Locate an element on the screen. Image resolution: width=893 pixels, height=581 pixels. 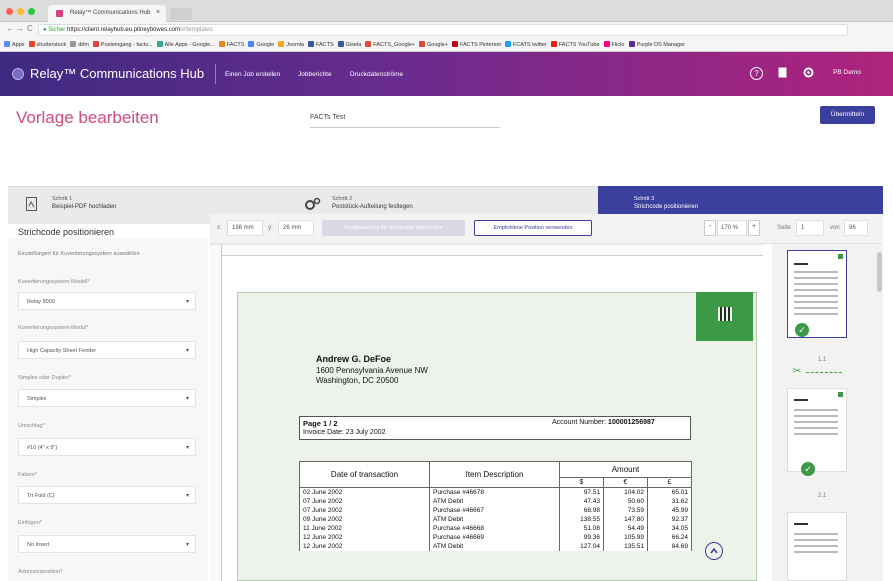
page-input: 1 is located at coordinates (810, 228).